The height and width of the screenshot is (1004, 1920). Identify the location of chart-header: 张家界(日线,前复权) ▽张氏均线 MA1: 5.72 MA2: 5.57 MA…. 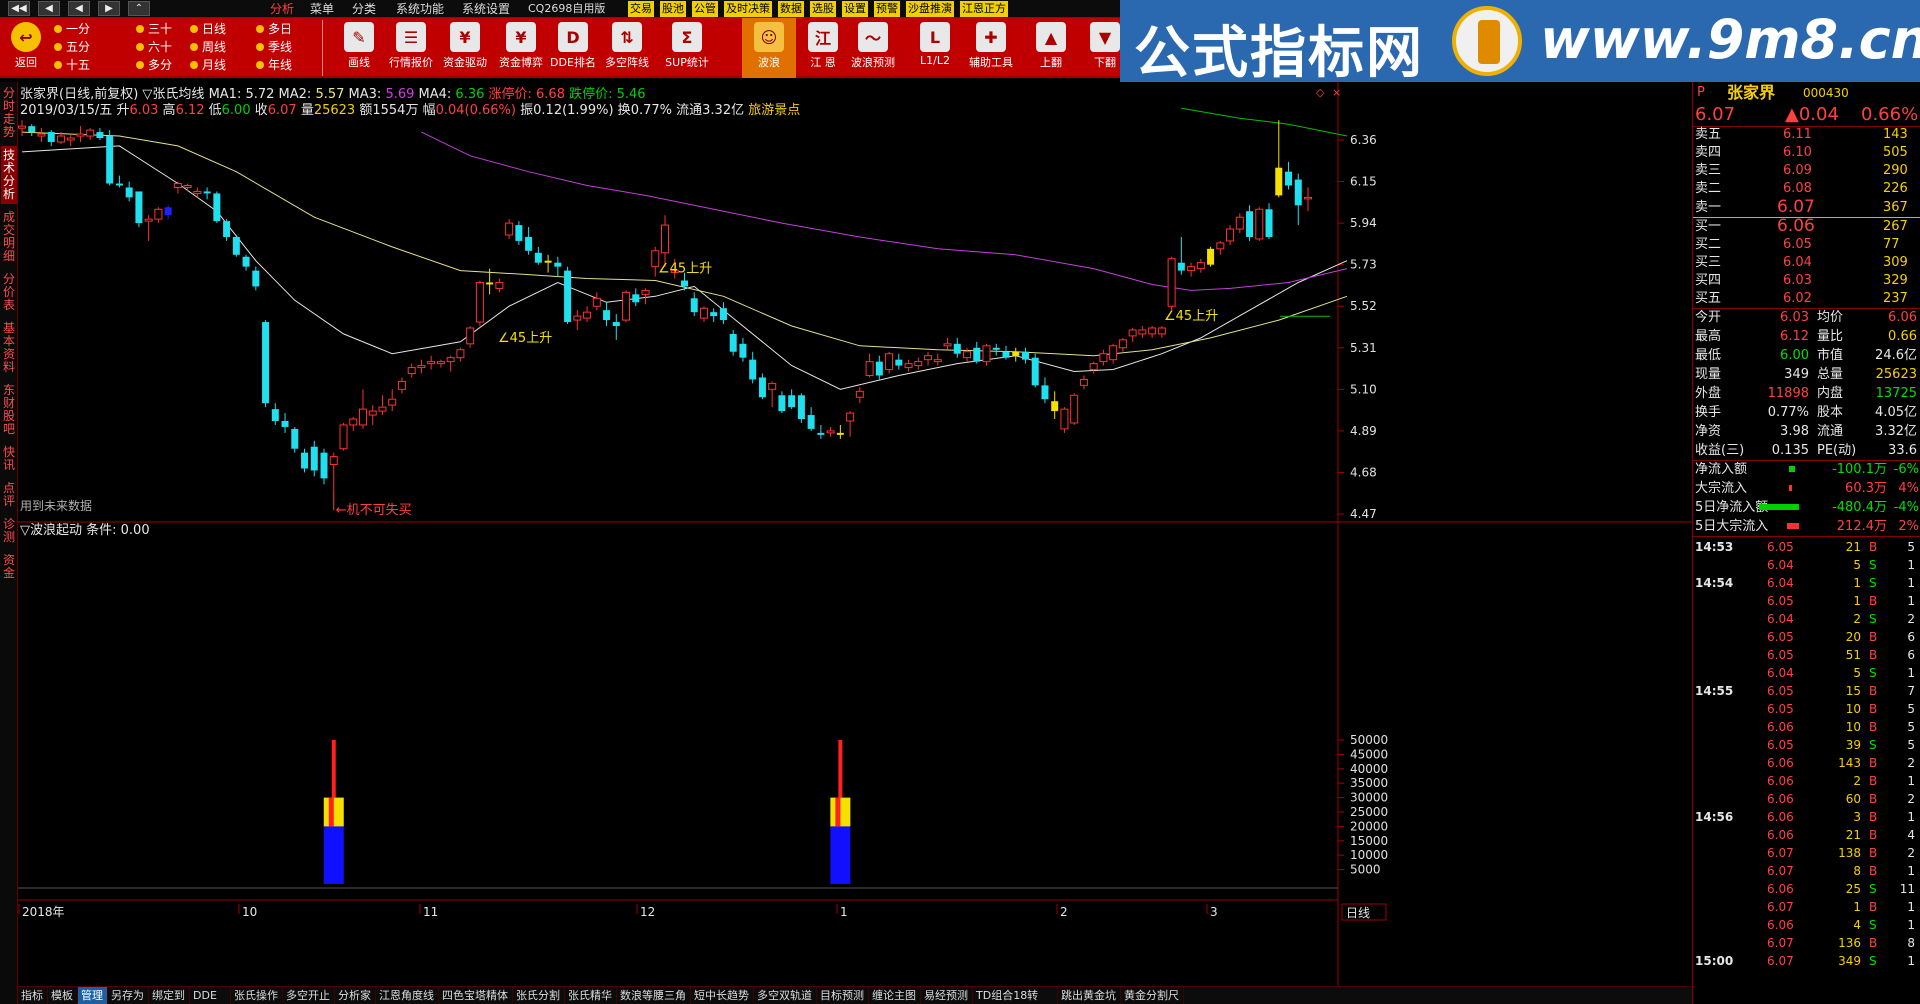
(333, 94).